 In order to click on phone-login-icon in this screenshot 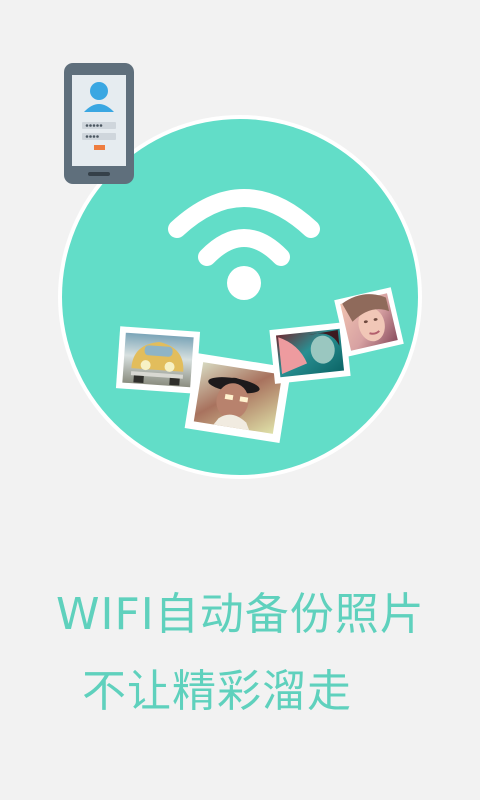, I will do `click(99, 123)`.